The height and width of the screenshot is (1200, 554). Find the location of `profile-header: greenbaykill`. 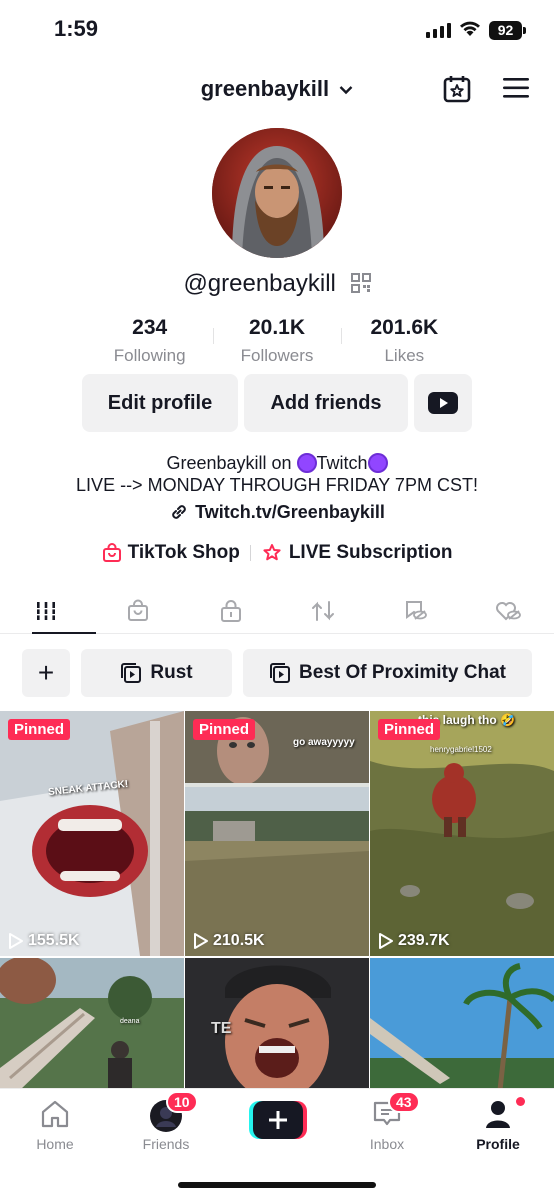

profile-header: greenbaykill is located at coordinates (277, 90).